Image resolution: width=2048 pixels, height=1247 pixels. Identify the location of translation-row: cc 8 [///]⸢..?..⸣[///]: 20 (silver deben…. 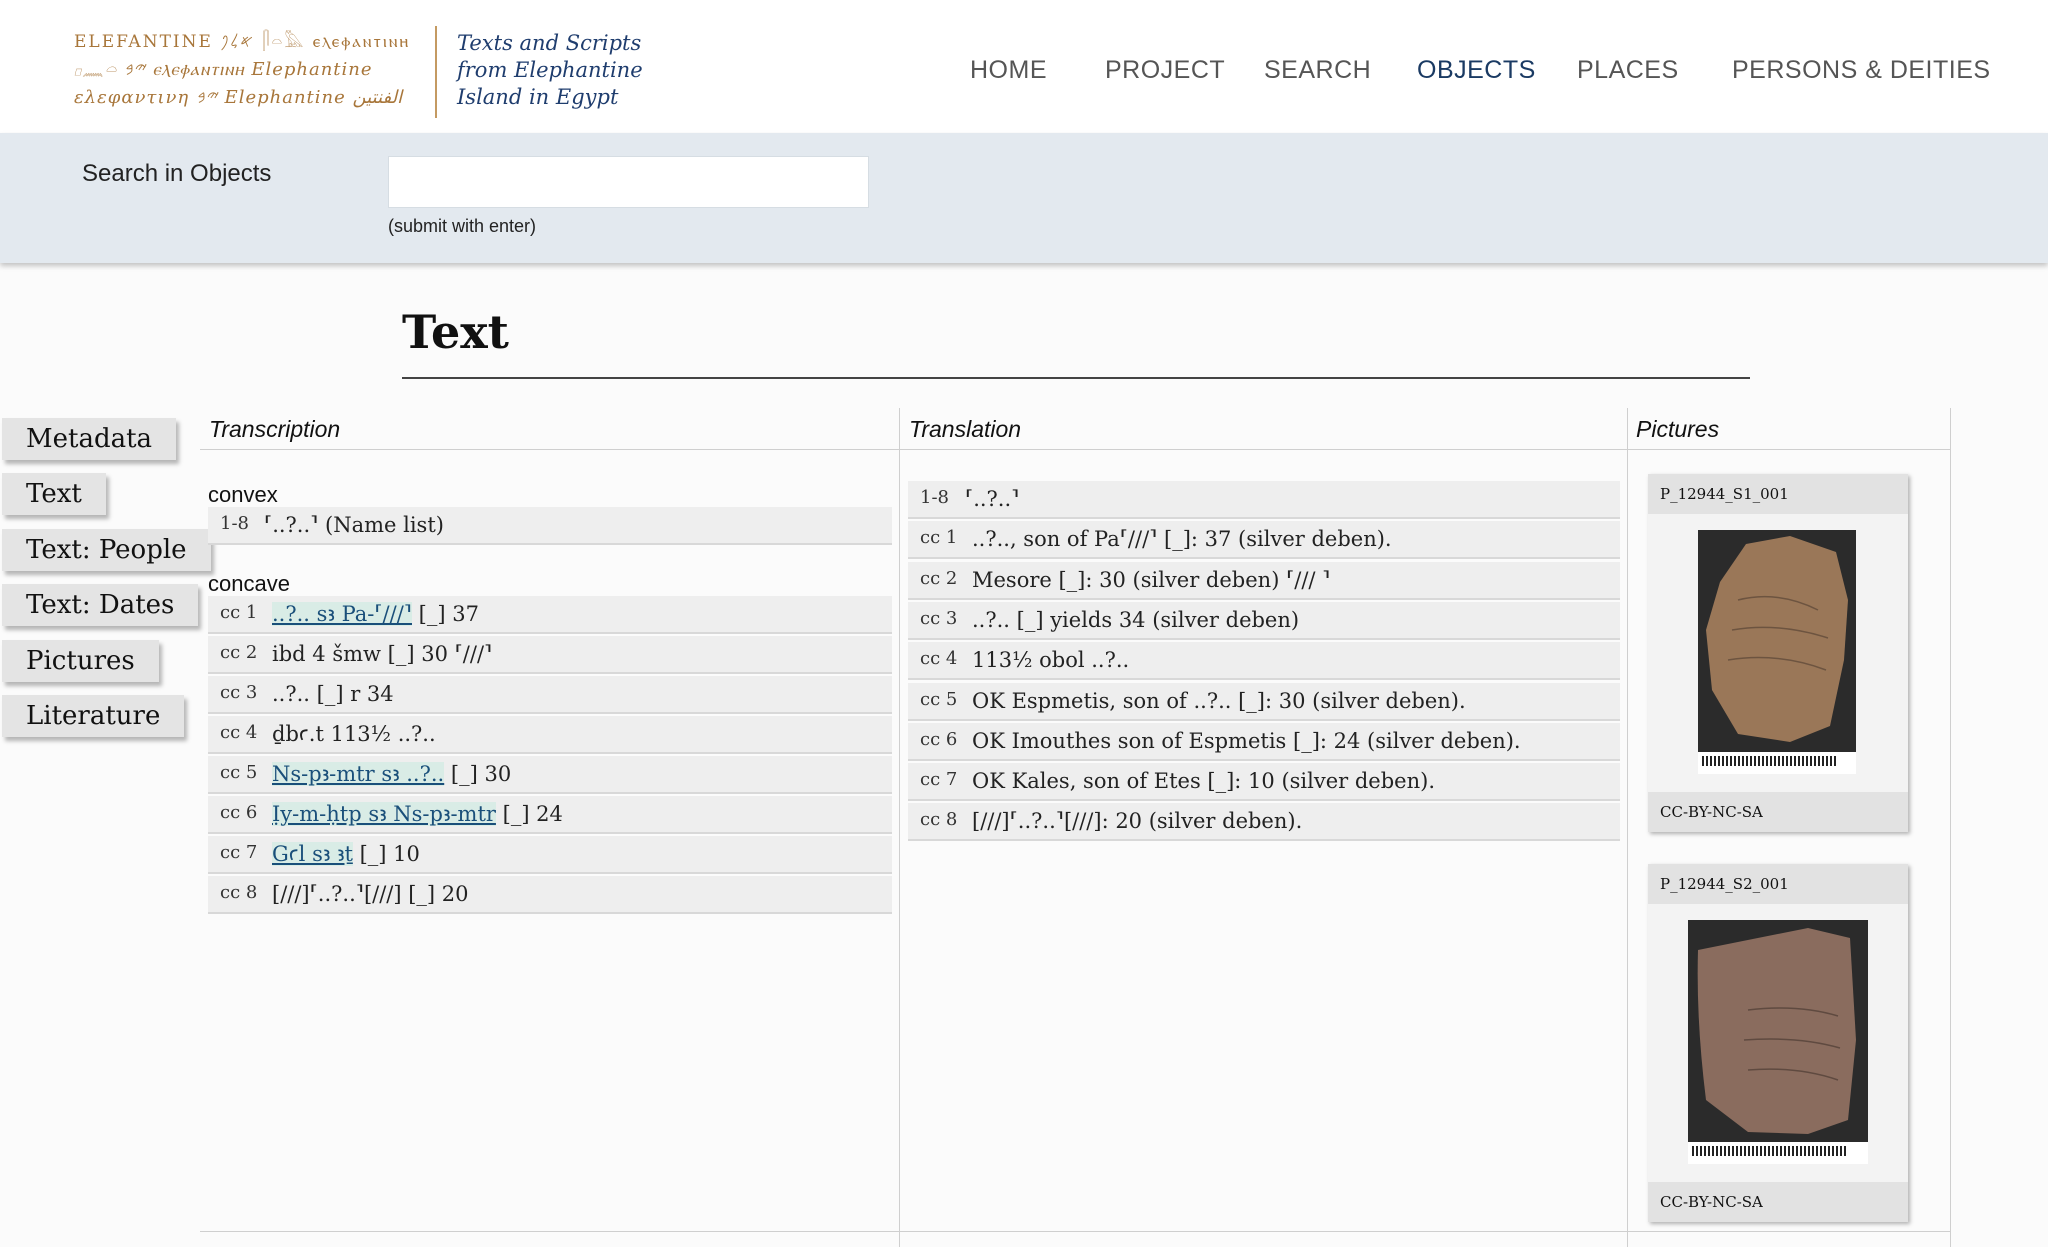
(1264, 822).